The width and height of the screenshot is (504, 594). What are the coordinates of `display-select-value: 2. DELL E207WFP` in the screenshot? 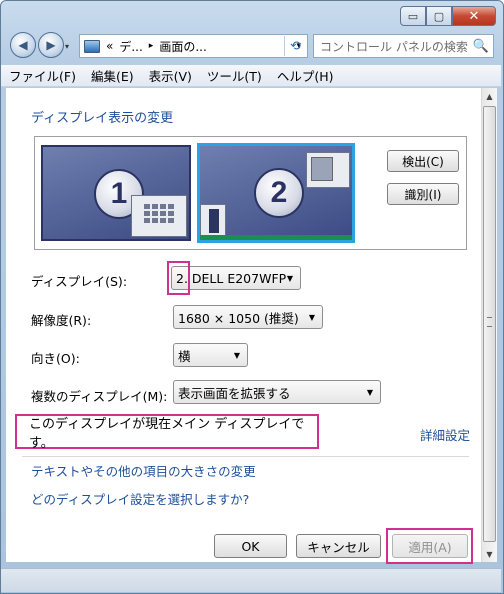 It's located at (231, 278).